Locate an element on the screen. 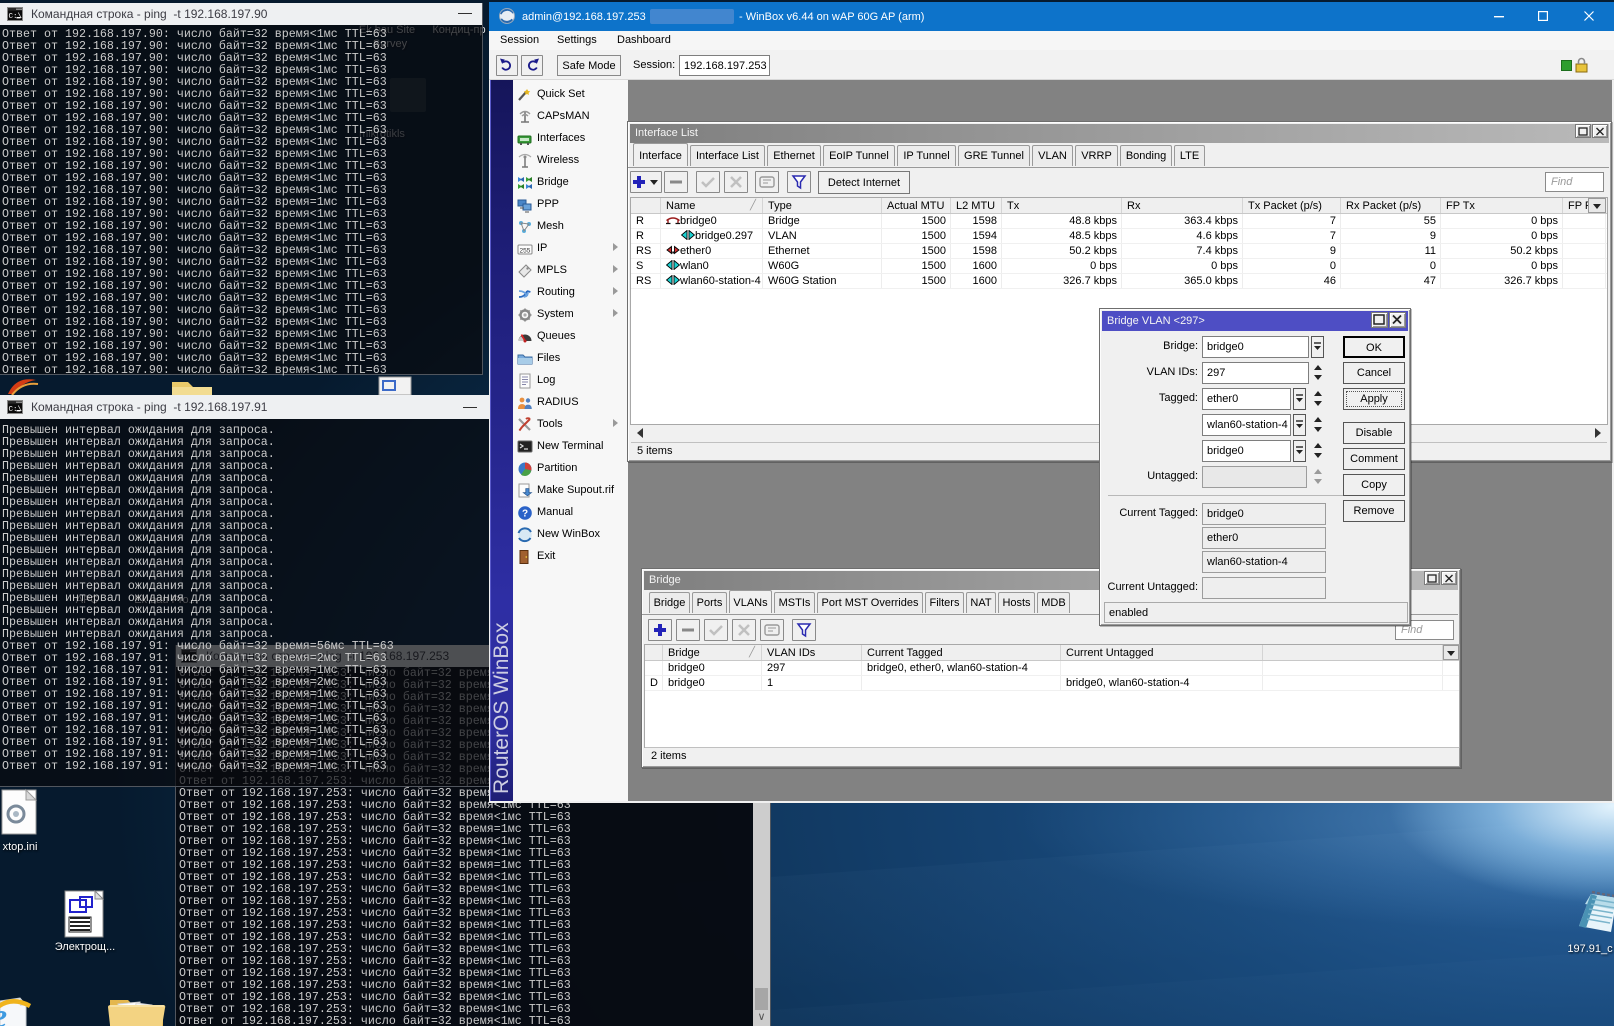 Image resolution: width=1614 pixels, height=1026 pixels. svg-text: 255 is located at coordinates (525, 251).